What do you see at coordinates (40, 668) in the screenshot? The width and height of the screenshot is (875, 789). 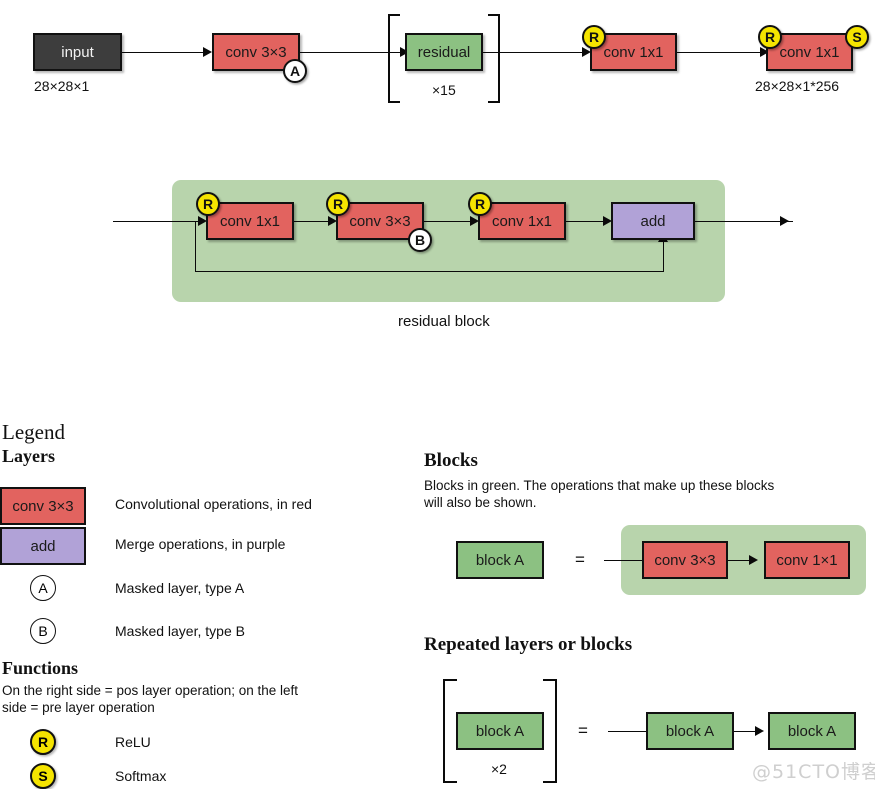 I see `legend-functions-heading: Functions` at bounding box center [40, 668].